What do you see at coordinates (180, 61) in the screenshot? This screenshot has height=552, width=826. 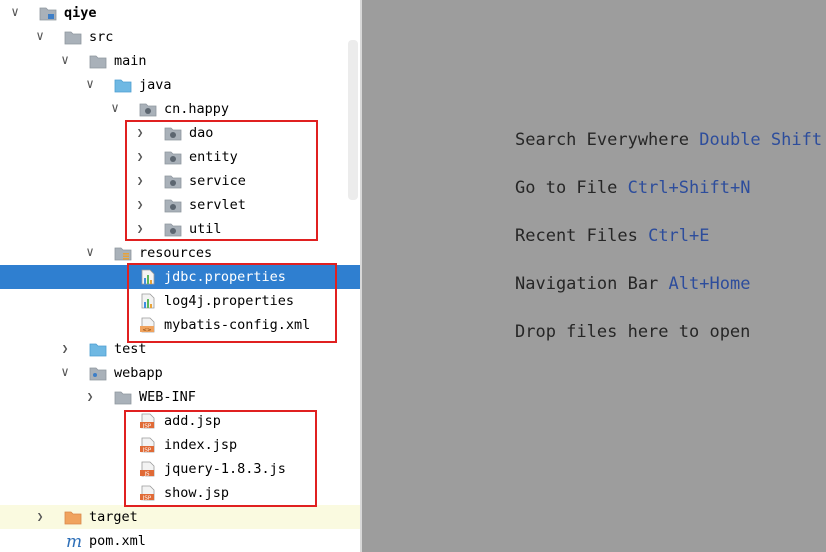 I see `tree-row-main: ∨ main` at bounding box center [180, 61].